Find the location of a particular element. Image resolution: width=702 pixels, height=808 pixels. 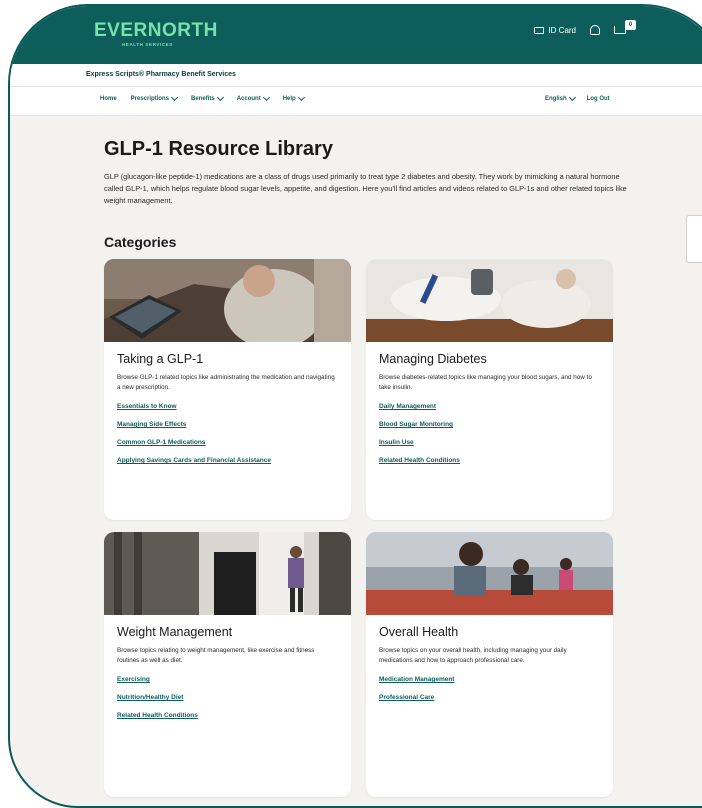

nav-benefits-label: Benefits is located at coordinates (203, 99).